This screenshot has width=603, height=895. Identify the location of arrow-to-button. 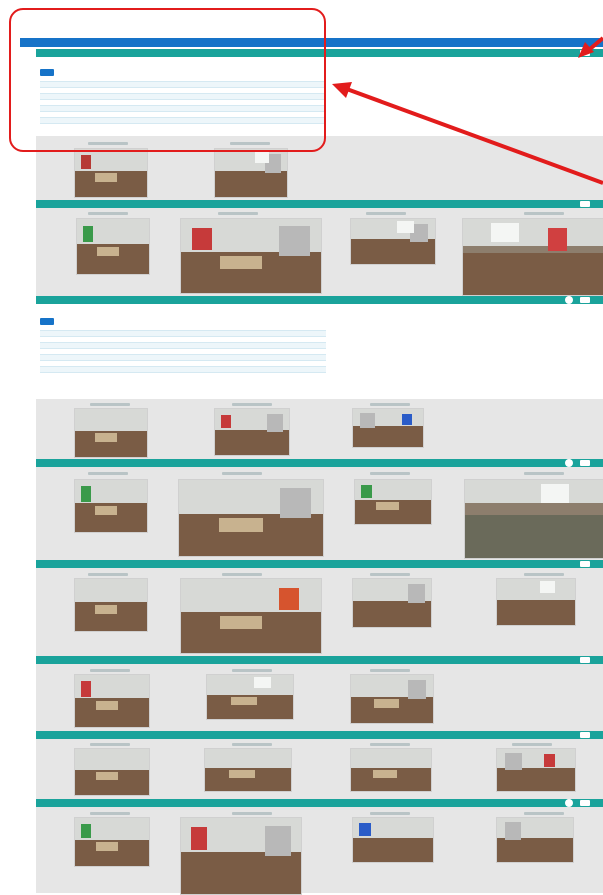
(595, 43).